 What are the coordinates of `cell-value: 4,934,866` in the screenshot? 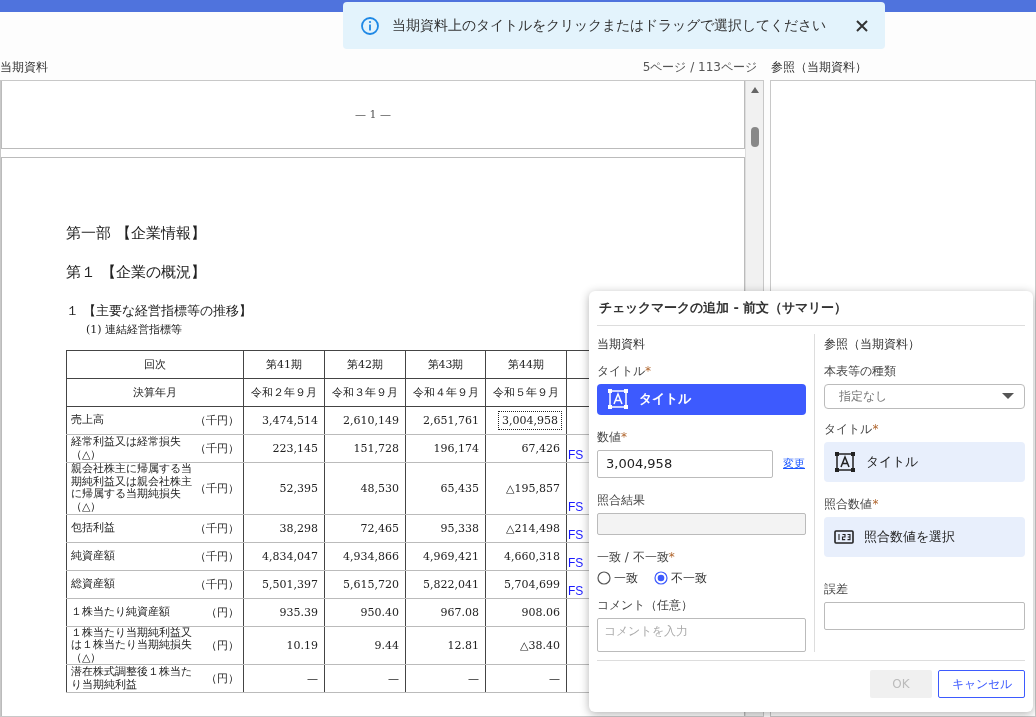 It's located at (371, 556).